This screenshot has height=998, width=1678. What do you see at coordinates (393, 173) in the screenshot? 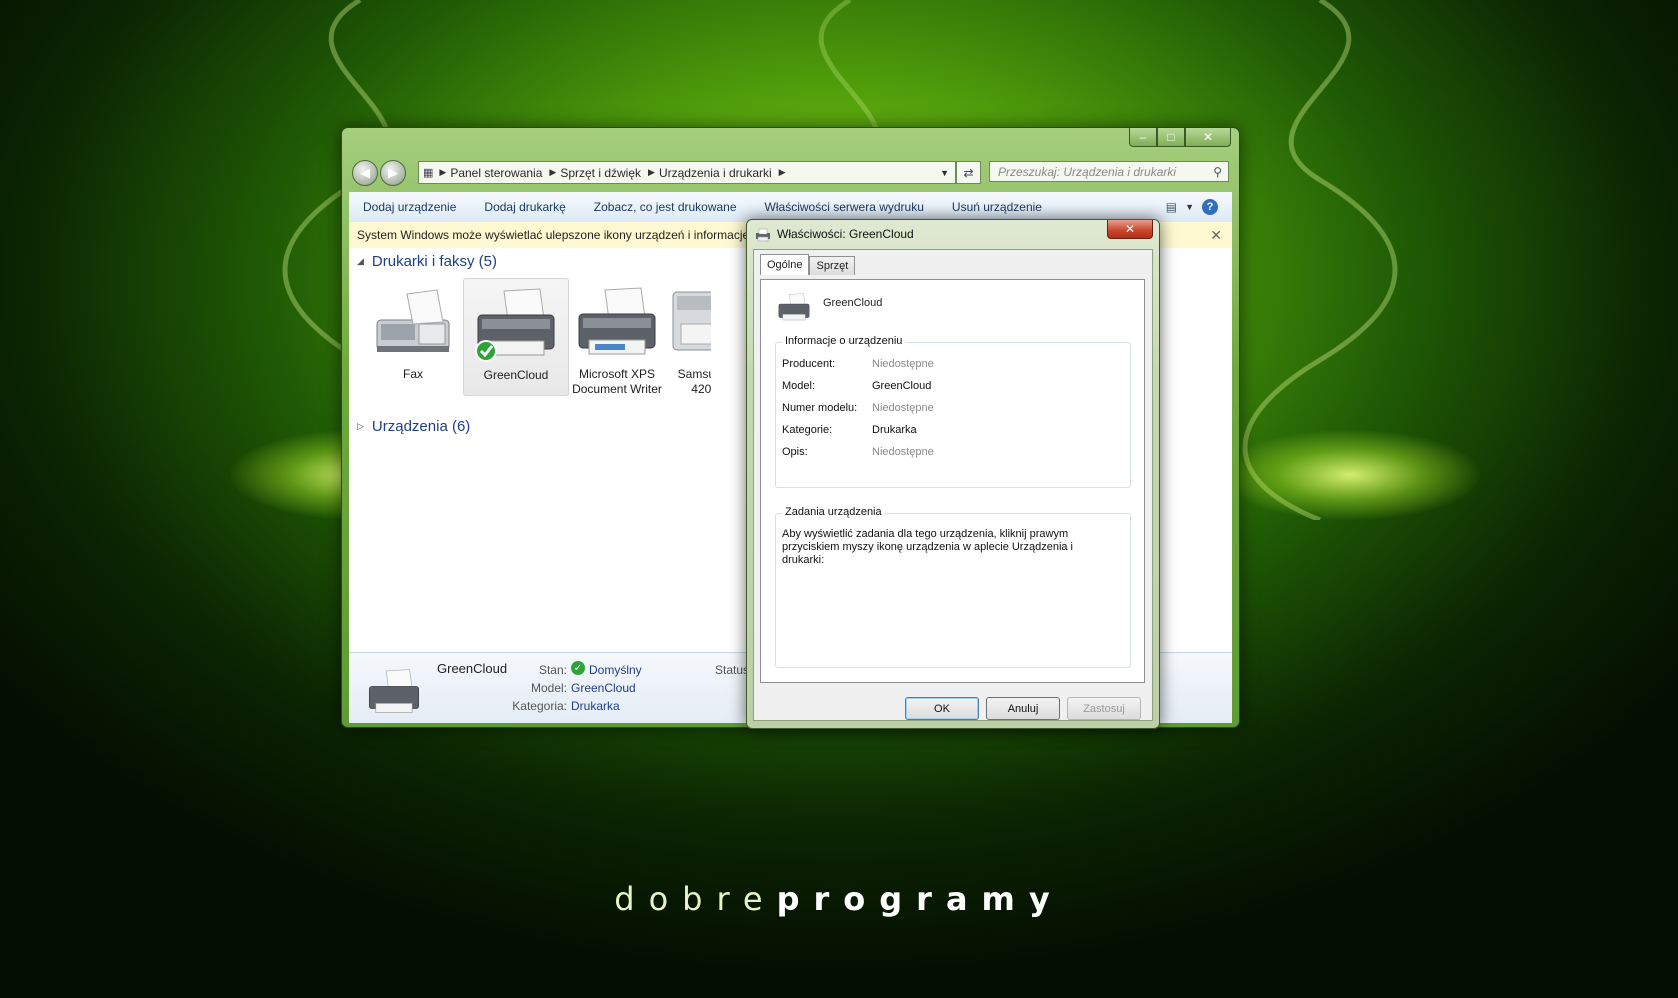
I see `forward-button: ▶` at bounding box center [393, 173].